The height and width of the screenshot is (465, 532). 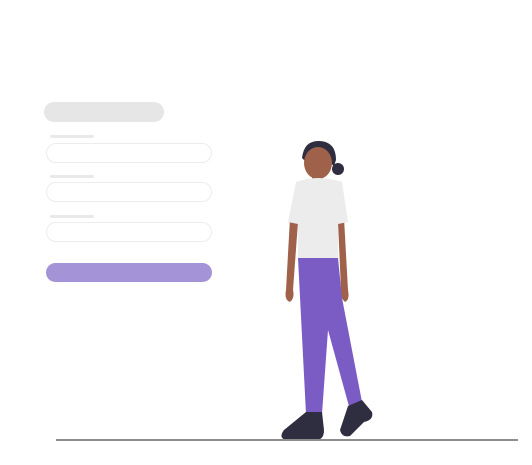 What do you see at coordinates (318, 163) in the screenshot?
I see `head` at bounding box center [318, 163].